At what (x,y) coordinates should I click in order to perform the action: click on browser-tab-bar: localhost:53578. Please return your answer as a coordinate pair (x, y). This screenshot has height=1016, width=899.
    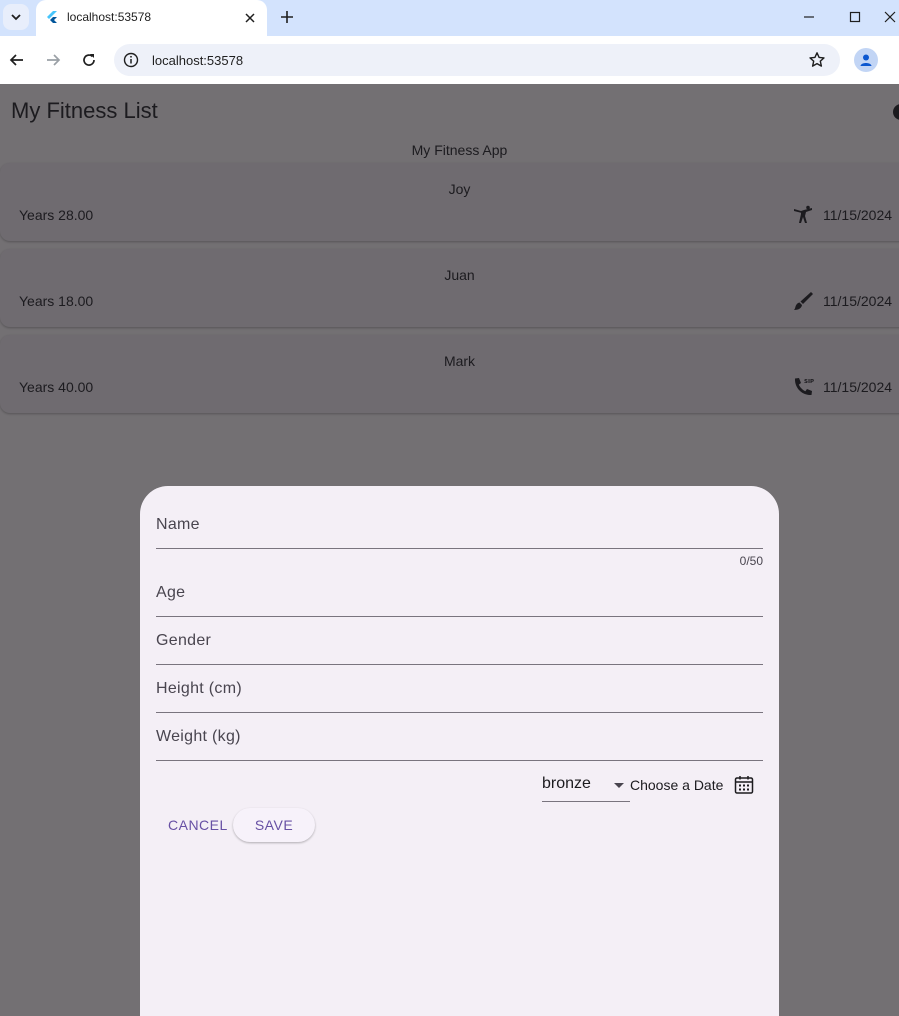
    Looking at the image, I should click on (449, 18).